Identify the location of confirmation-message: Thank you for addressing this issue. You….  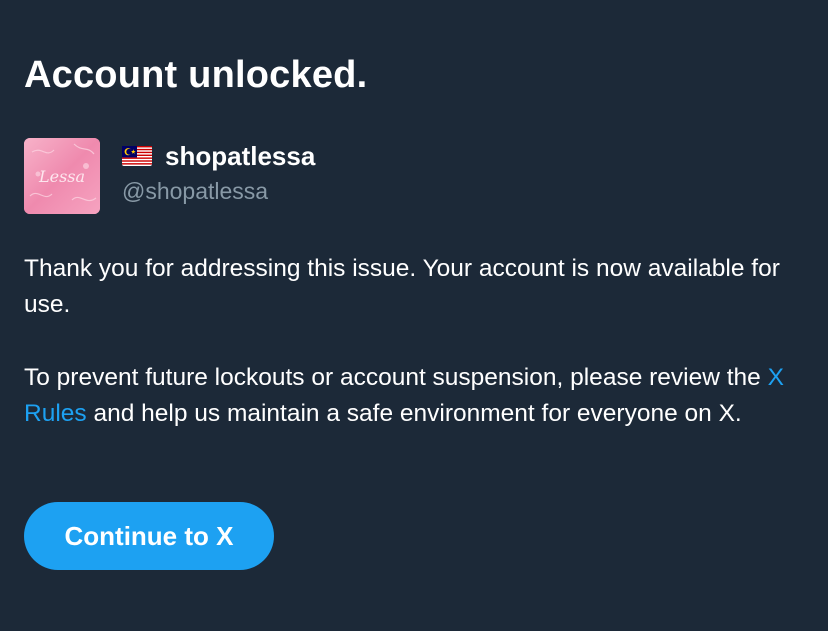
(402, 286).